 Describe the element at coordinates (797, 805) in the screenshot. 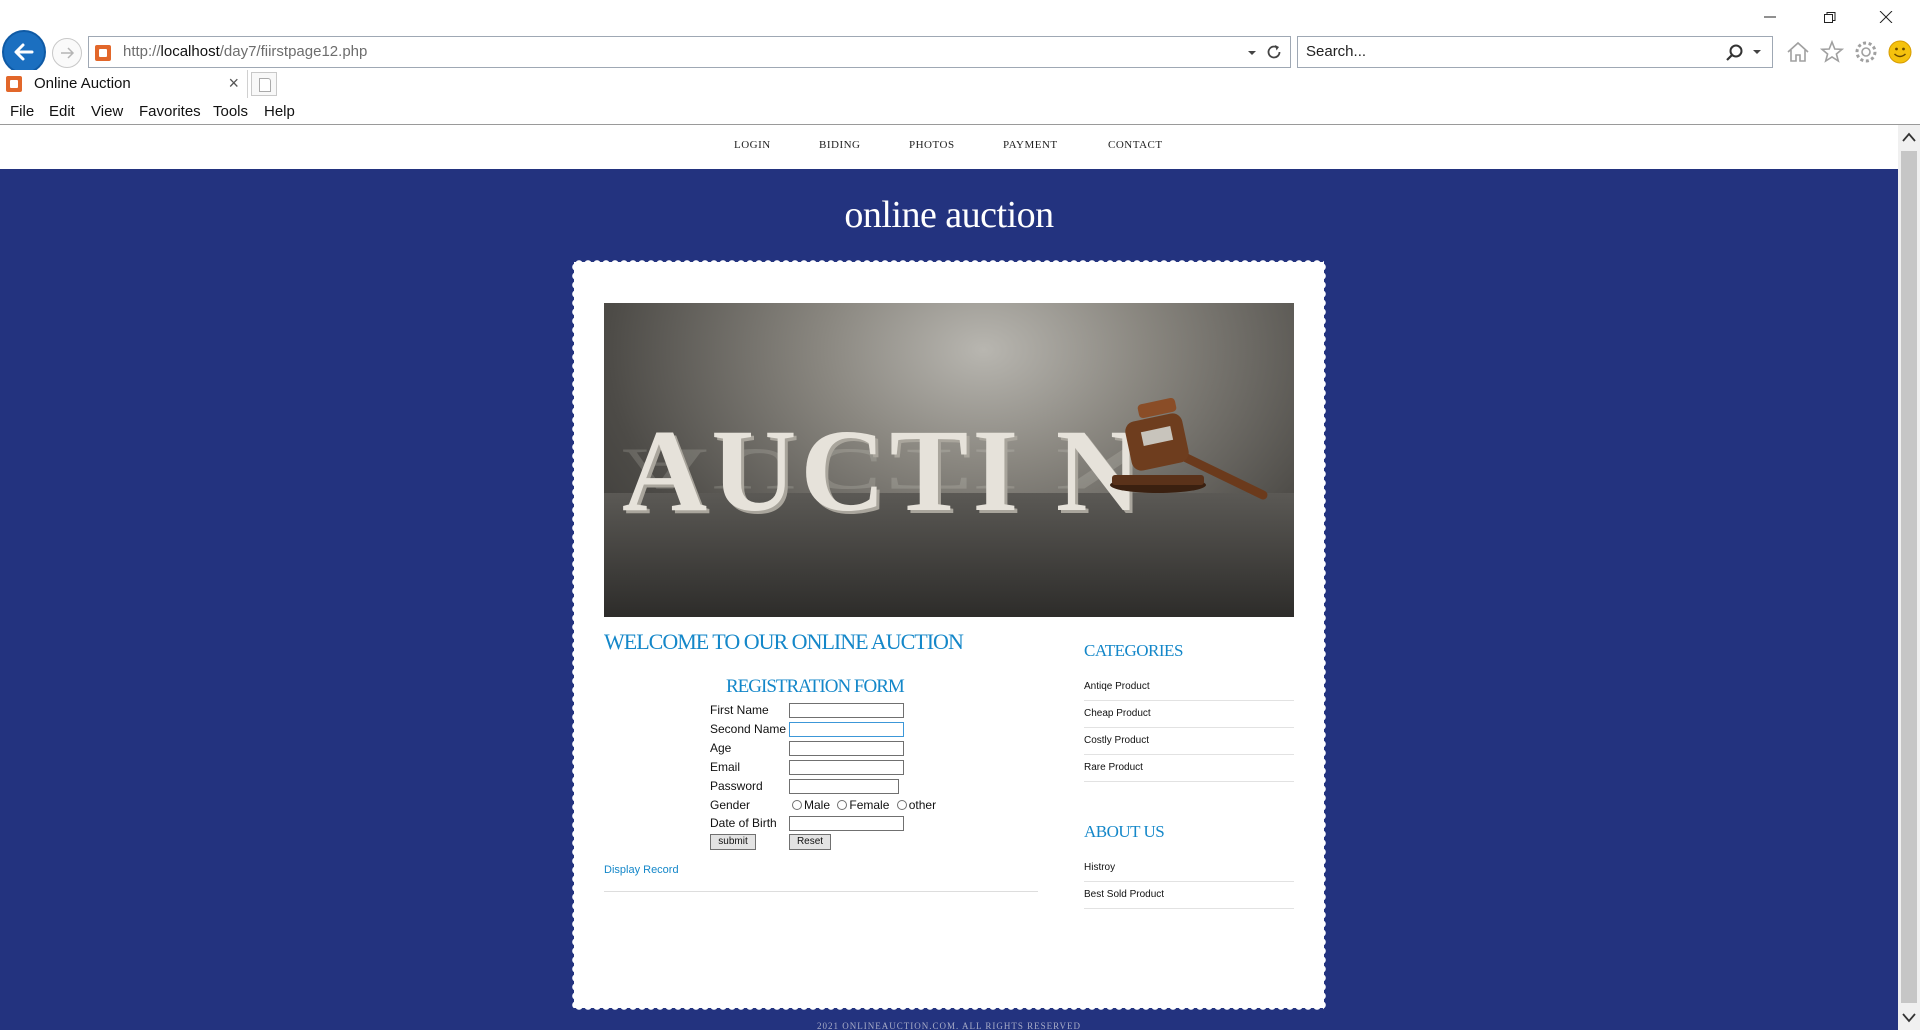

I see `gender-male-radio` at that location.